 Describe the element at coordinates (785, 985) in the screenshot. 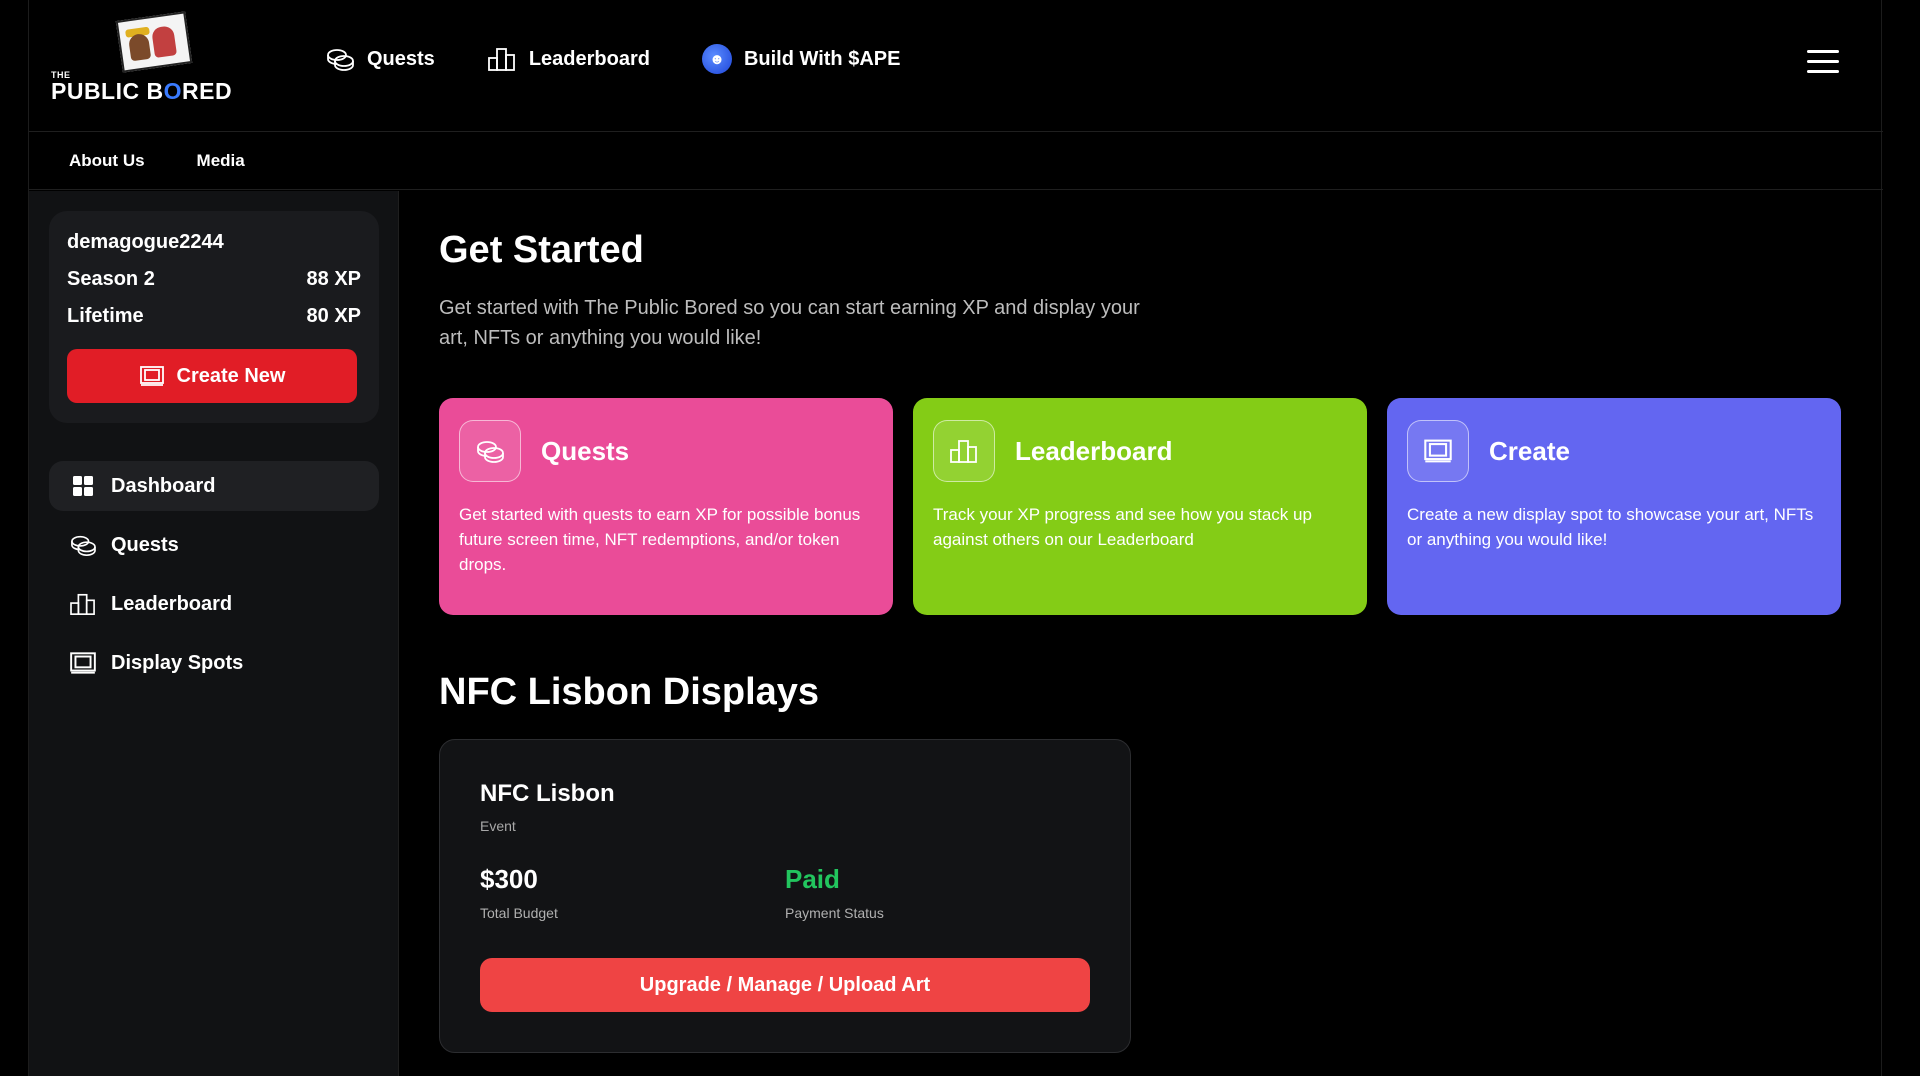

I see `upgrade-manage-upload-button: Upgrade / Manage / Upload Art` at that location.